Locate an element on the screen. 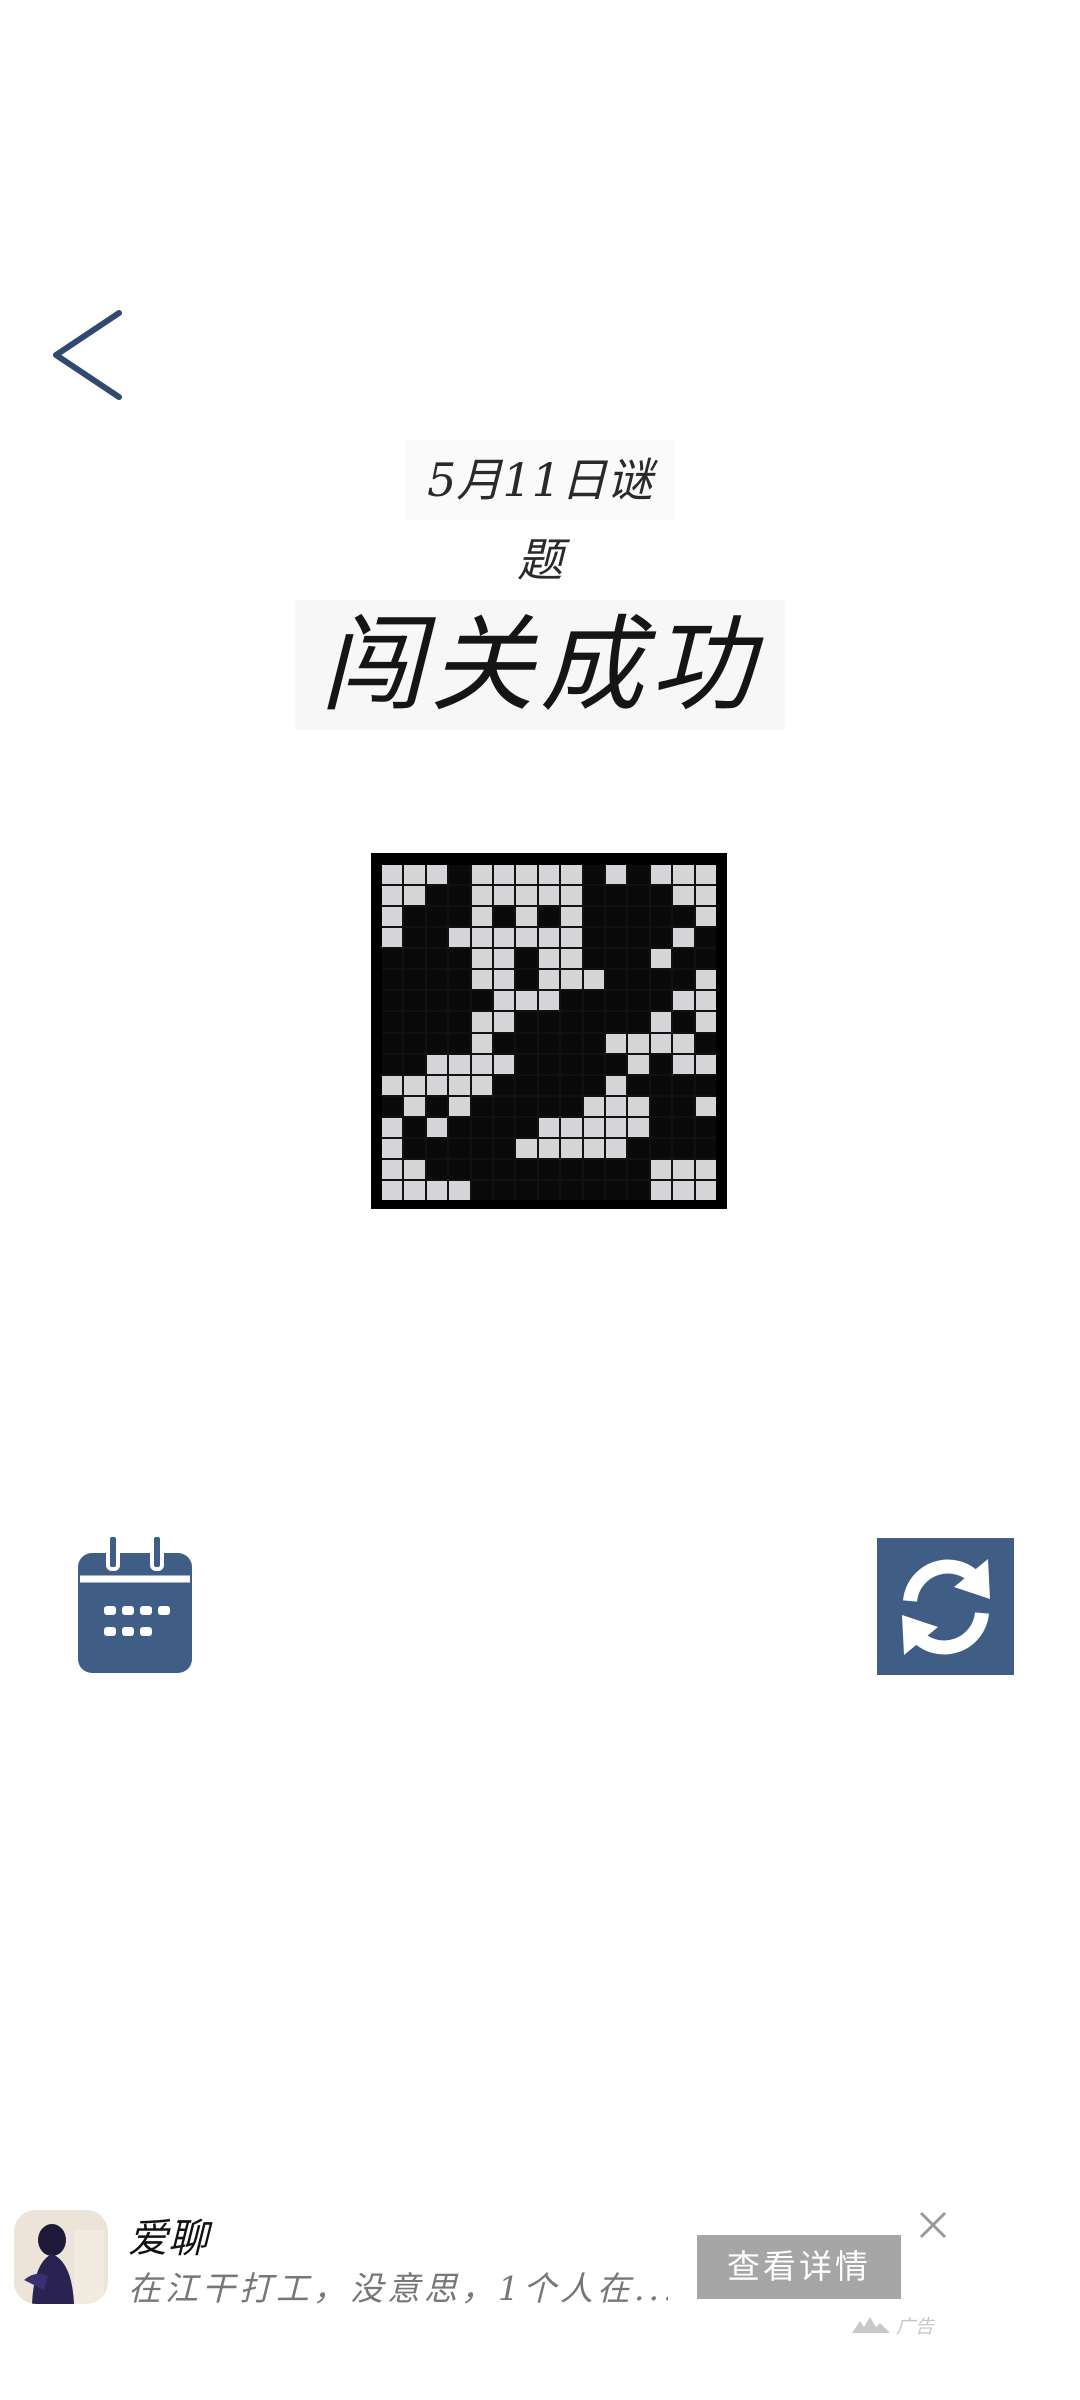 The height and width of the screenshot is (2400, 1080). refresh-icon is located at coordinates (945, 1606).